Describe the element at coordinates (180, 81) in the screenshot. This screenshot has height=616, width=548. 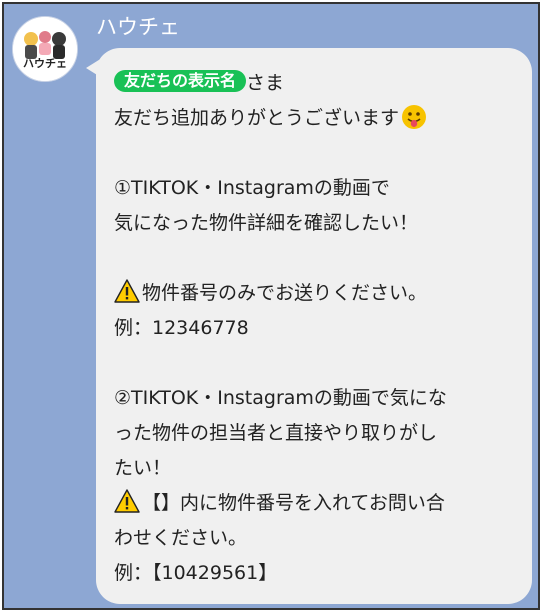
I see `name-tag: 友だちの表示名` at that location.